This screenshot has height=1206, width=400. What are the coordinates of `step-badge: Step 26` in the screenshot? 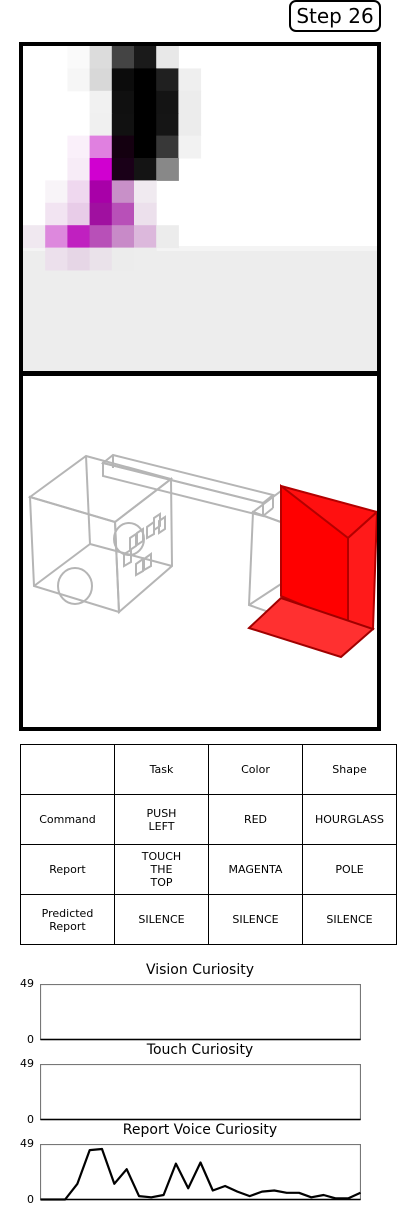 It's located at (335, 16).